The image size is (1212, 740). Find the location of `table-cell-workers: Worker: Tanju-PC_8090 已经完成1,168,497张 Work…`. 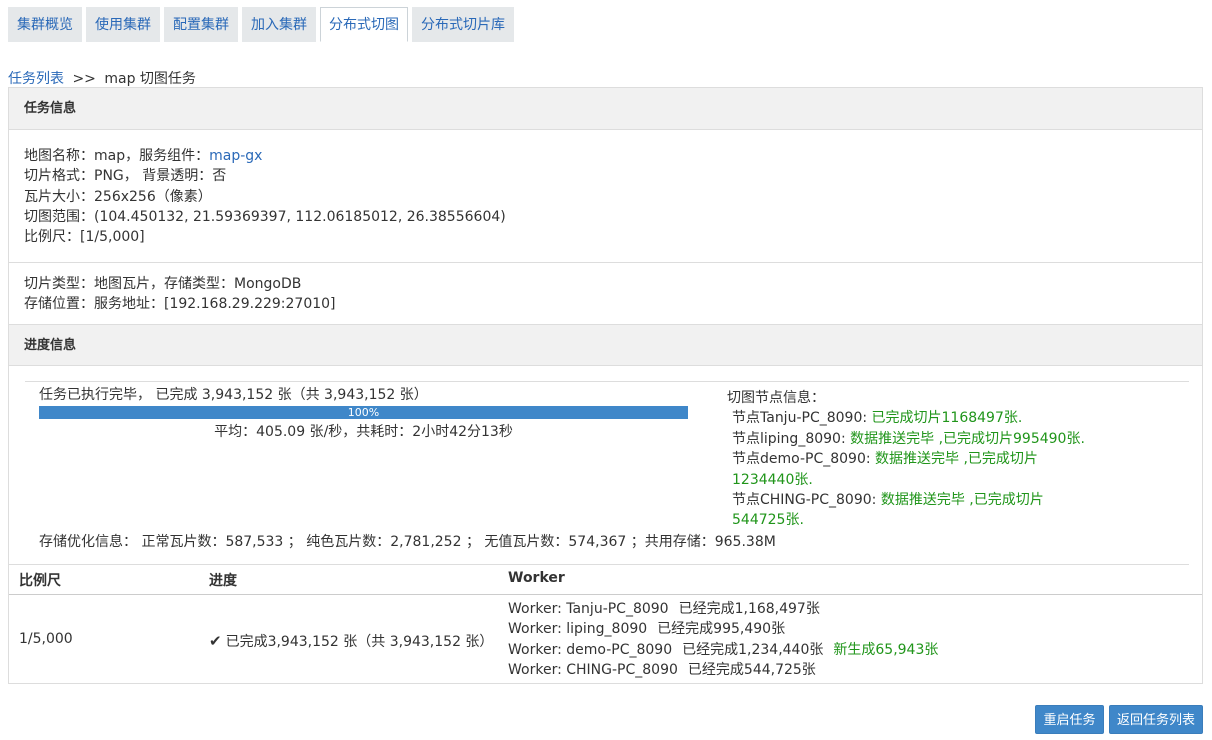

table-cell-workers: Worker: Tanju-PC_8090 已经完成1,168,497张 Work… is located at coordinates (723, 639).